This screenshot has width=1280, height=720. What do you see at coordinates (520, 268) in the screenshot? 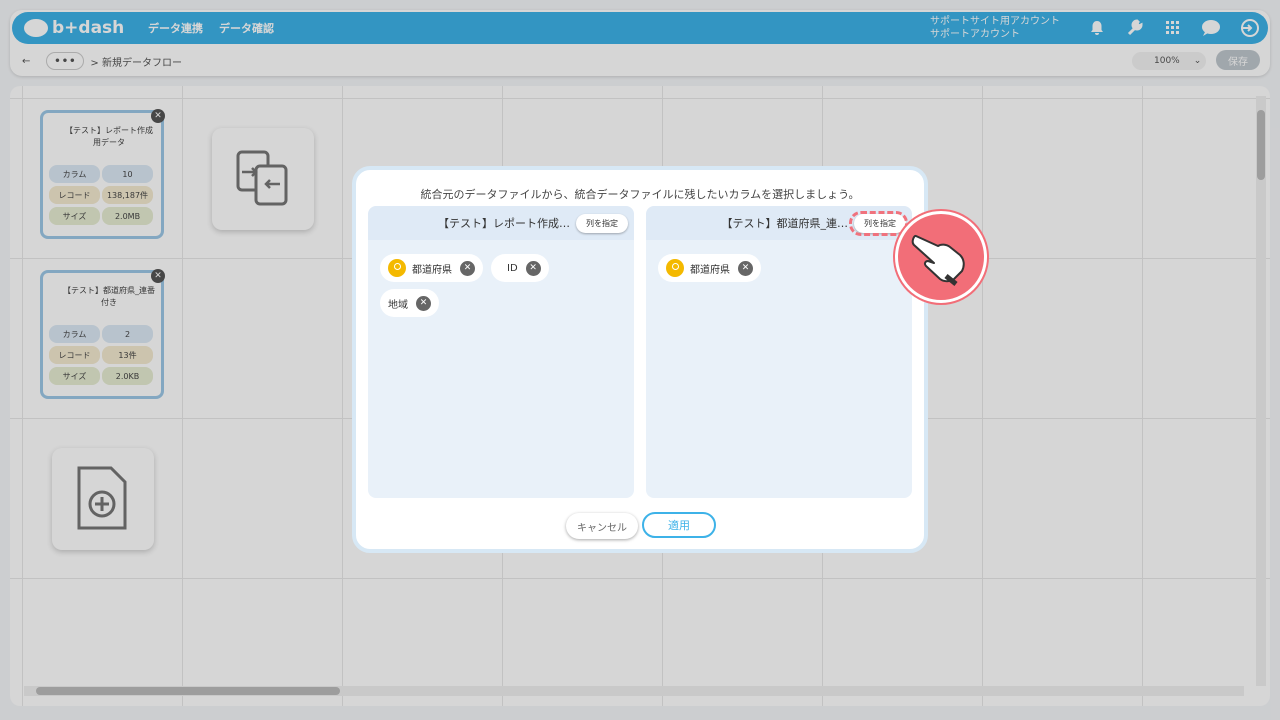
I see `column-chip: ID ✕` at bounding box center [520, 268].